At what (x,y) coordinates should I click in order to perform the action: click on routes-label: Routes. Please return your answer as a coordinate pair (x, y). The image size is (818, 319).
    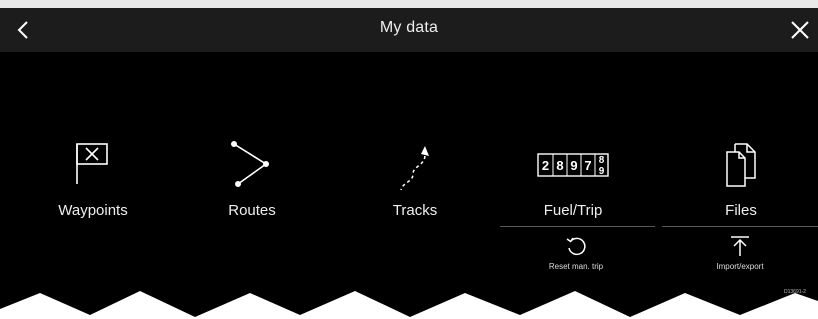
    Looking at the image, I should click on (252, 210).